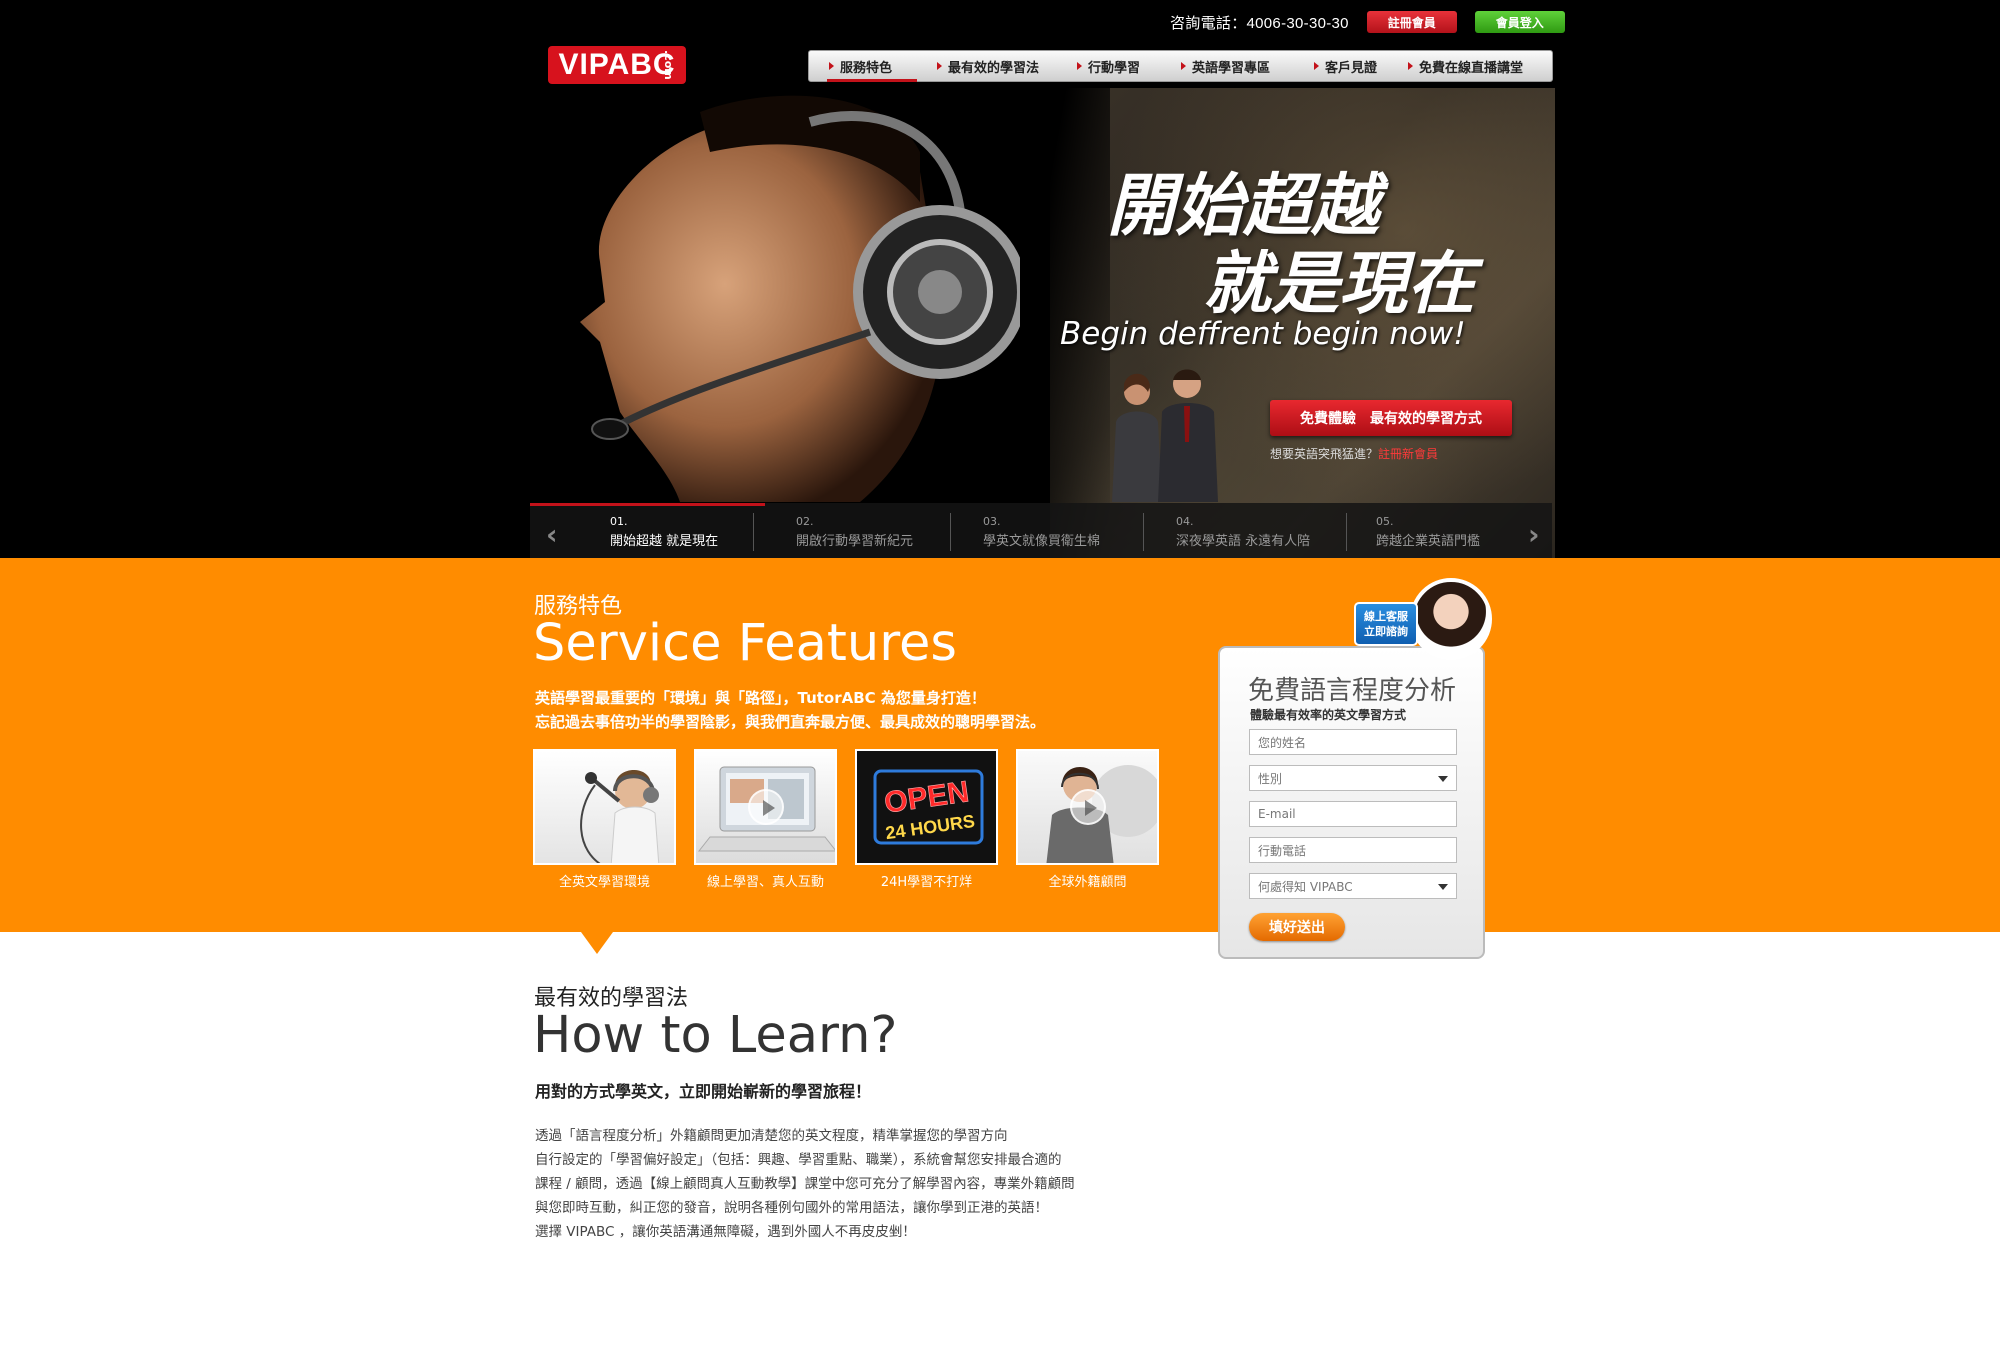 This screenshot has height=1357, width=2000. I want to click on slide-label: 開始超越 就是現在, so click(664, 541).